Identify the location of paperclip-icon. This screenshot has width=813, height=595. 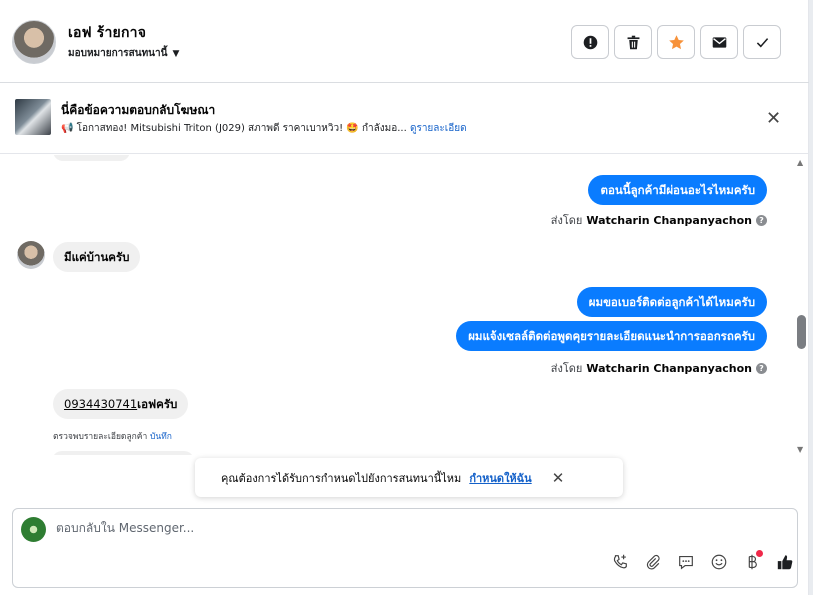
(653, 562).